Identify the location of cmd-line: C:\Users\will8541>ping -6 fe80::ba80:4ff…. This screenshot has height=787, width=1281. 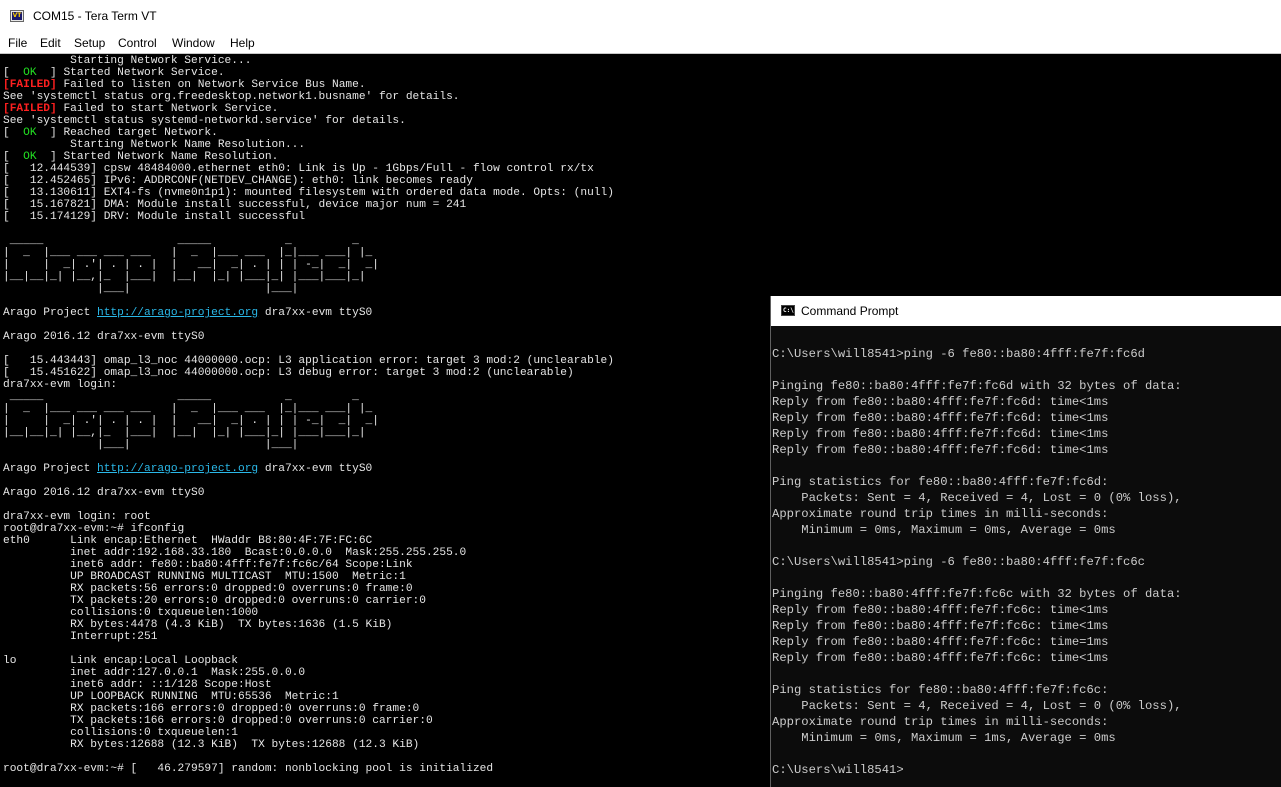
(958, 354).